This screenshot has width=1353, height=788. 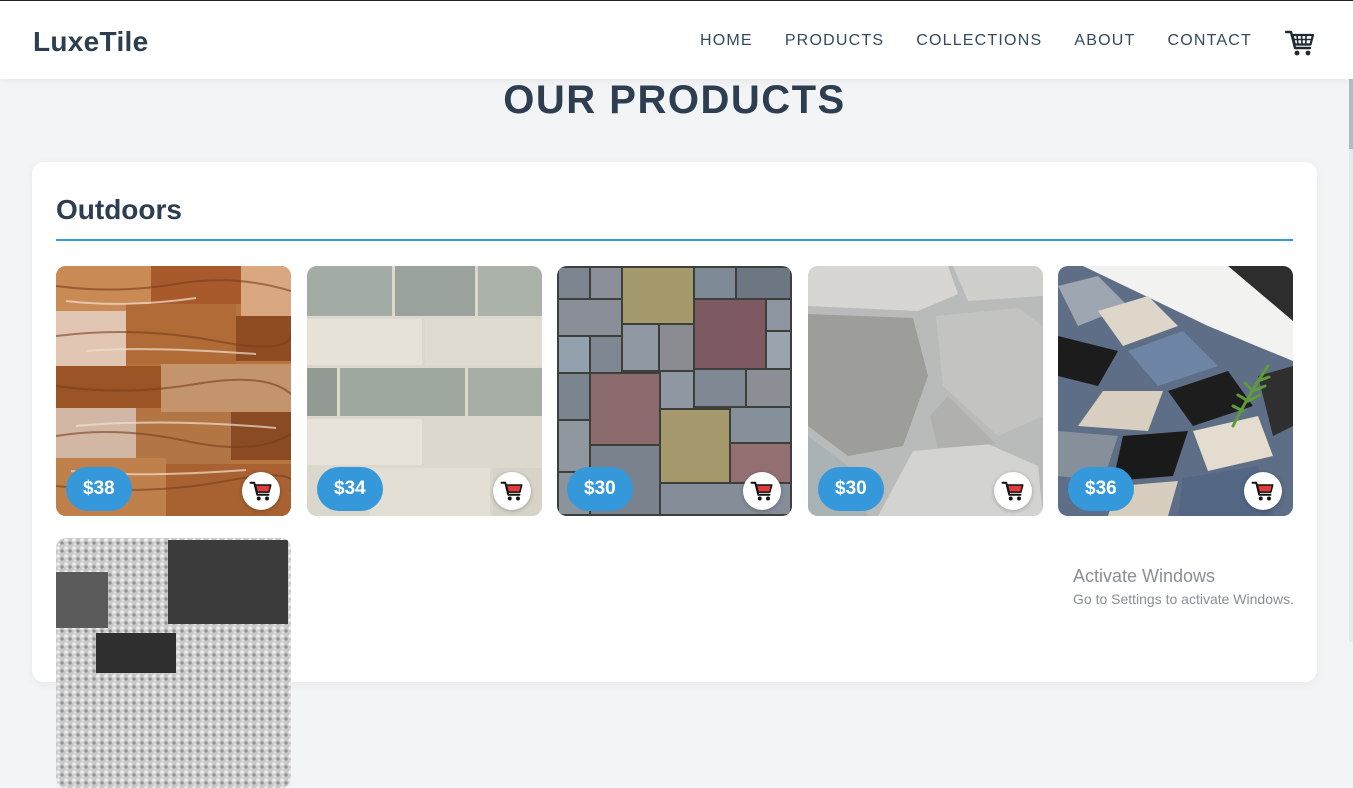 I want to click on brand-logo: LuxeTile, so click(x=90, y=42).